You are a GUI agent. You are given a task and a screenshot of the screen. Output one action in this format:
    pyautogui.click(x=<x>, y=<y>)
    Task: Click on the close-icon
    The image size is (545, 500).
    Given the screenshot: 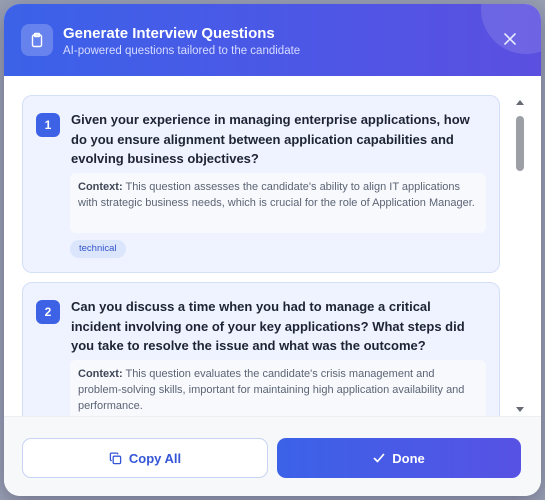 What is the action you would take?
    pyautogui.click(x=510, y=39)
    